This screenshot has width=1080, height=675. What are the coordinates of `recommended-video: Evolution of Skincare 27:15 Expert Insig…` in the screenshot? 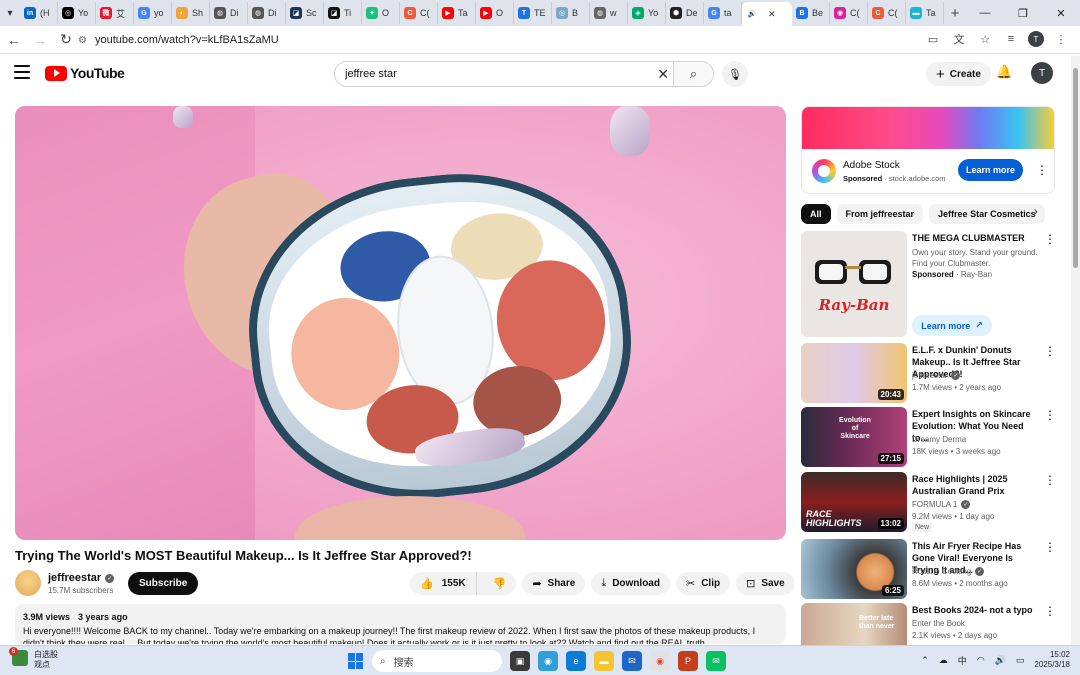 It's located at (928, 437).